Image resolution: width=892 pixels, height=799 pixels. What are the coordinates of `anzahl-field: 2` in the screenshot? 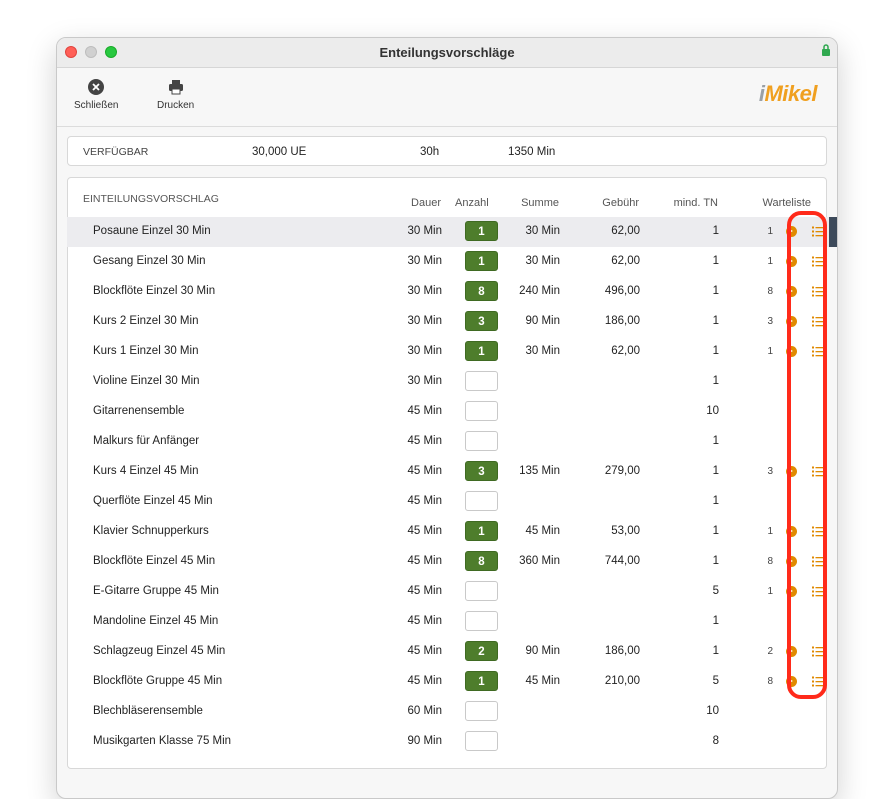 It's located at (481, 651).